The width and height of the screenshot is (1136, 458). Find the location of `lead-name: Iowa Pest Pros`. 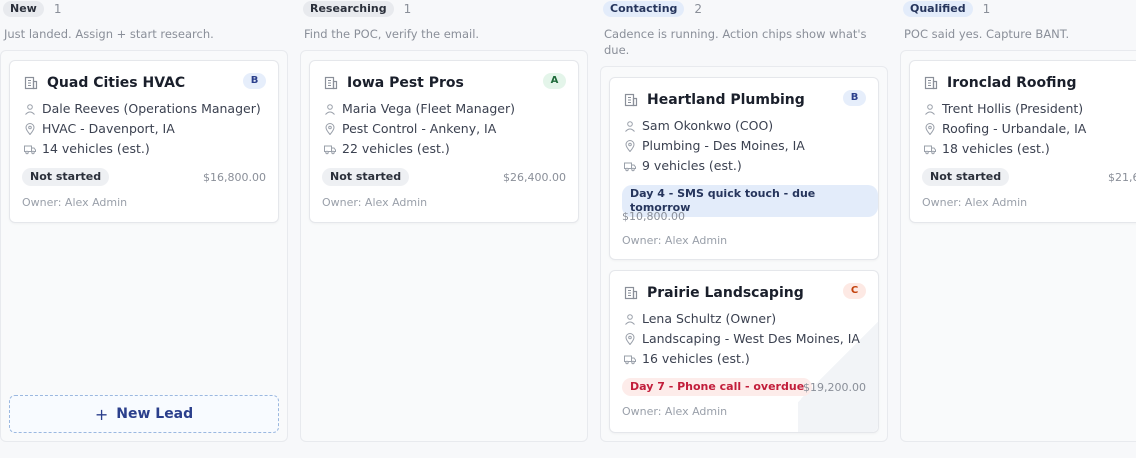

lead-name: Iowa Pest Pros is located at coordinates (405, 83).